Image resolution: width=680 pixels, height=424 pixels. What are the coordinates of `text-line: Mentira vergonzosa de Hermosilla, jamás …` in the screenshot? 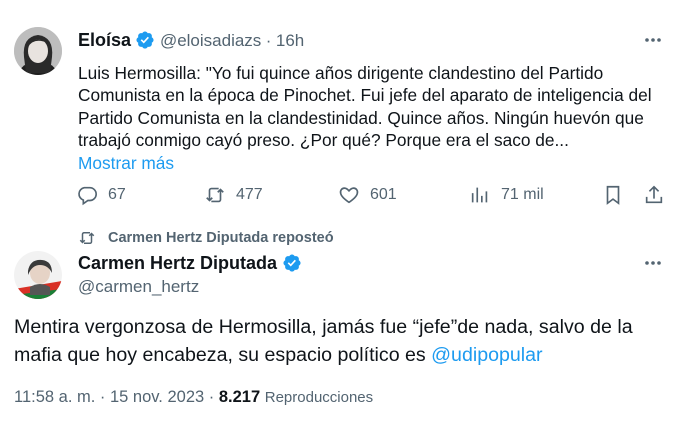 It's located at (323, 327).